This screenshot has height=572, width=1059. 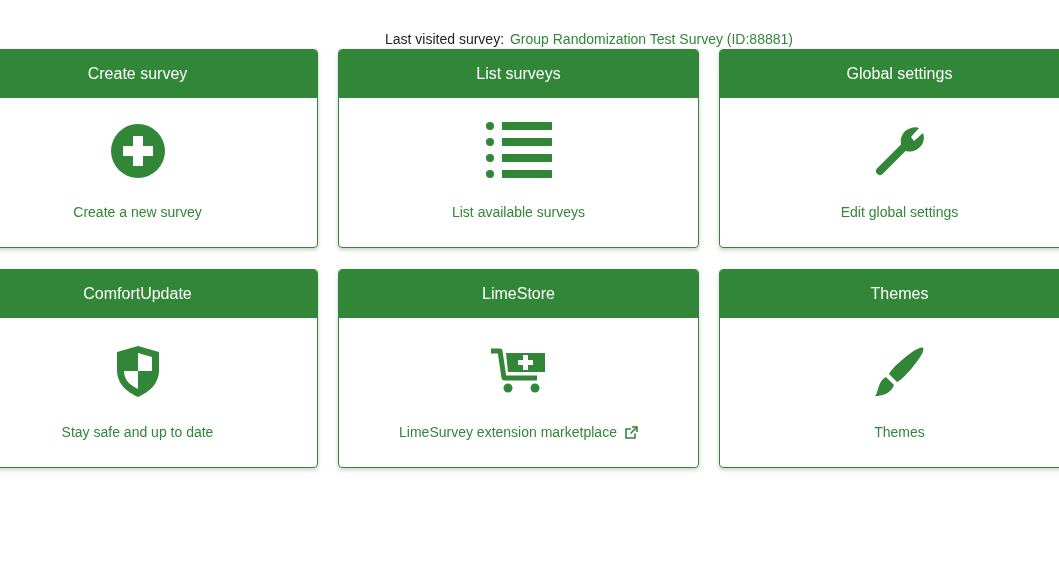 What do you see at coordinates (518, 294) in the screenshot?
I see `card-header: LimeStore` at bounding box center [518, 294].